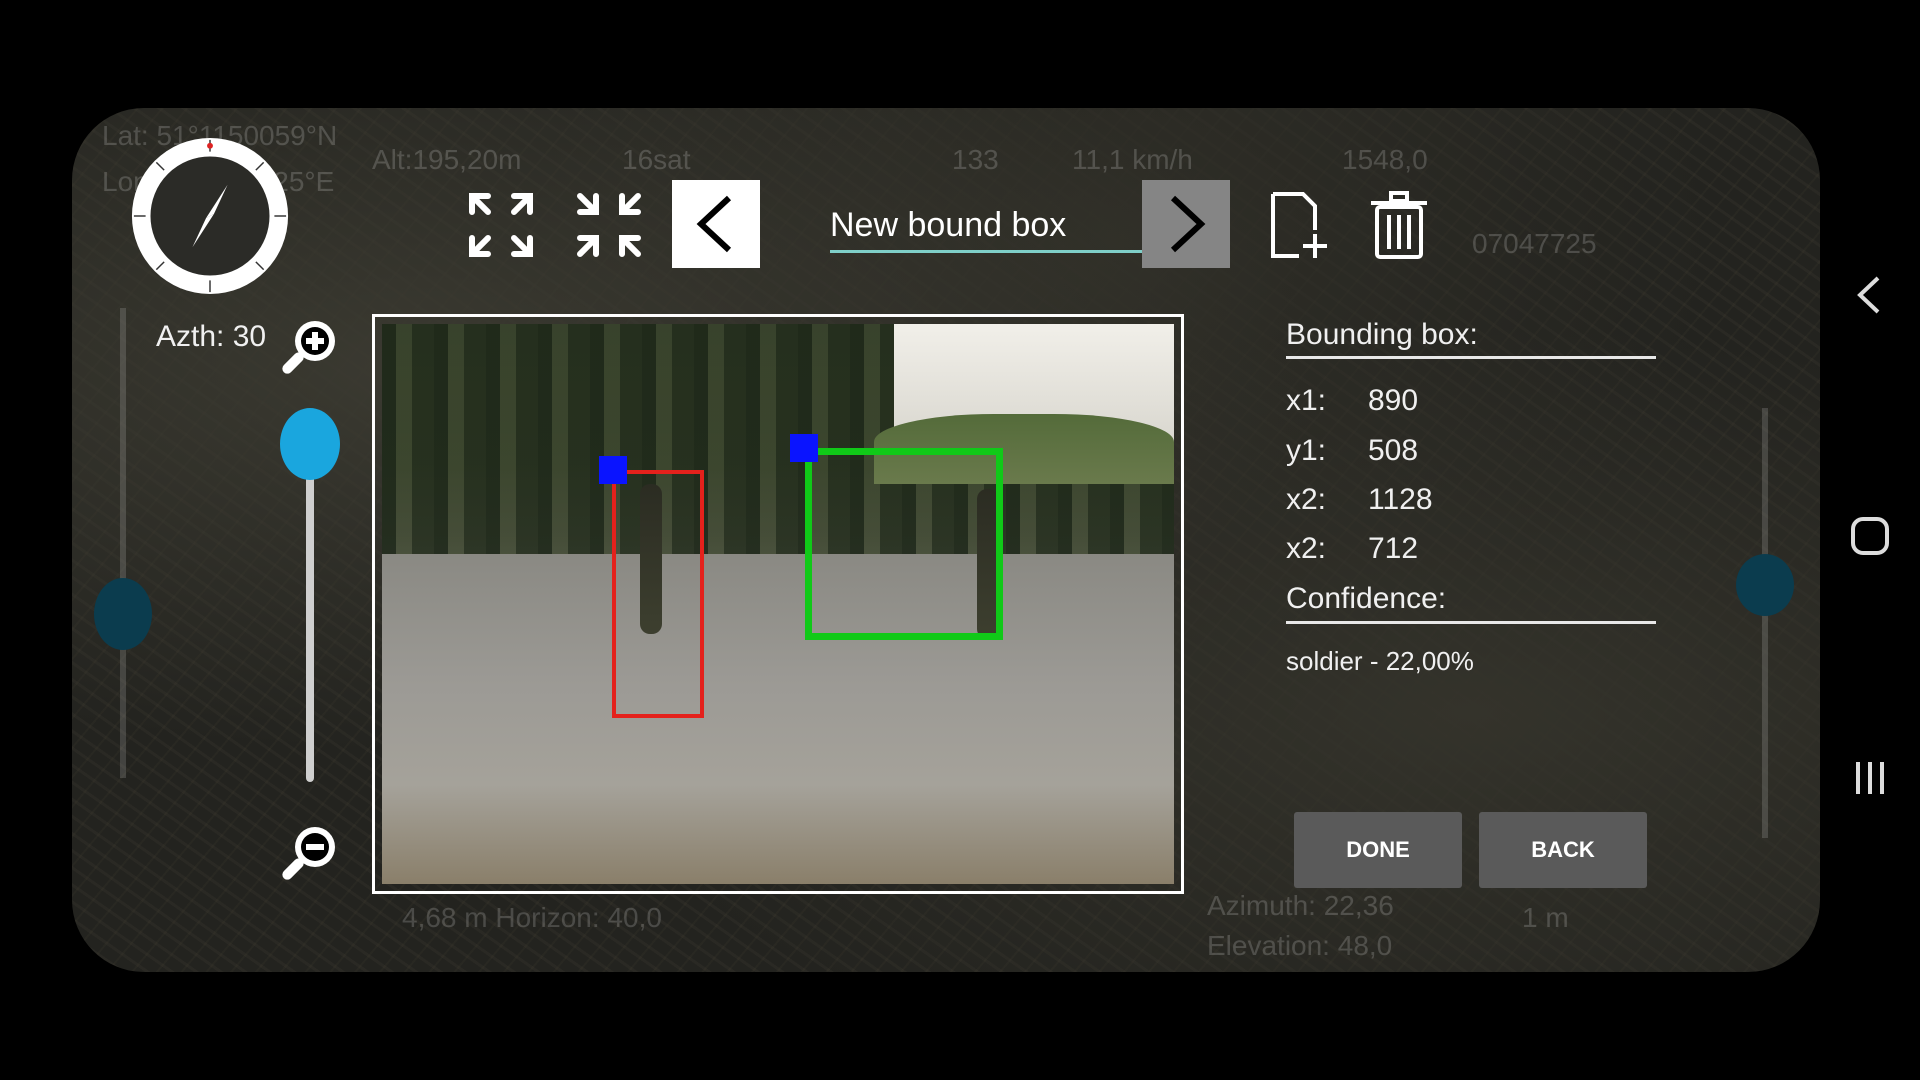  I want to click on collapse-icon, so click(609, 225).